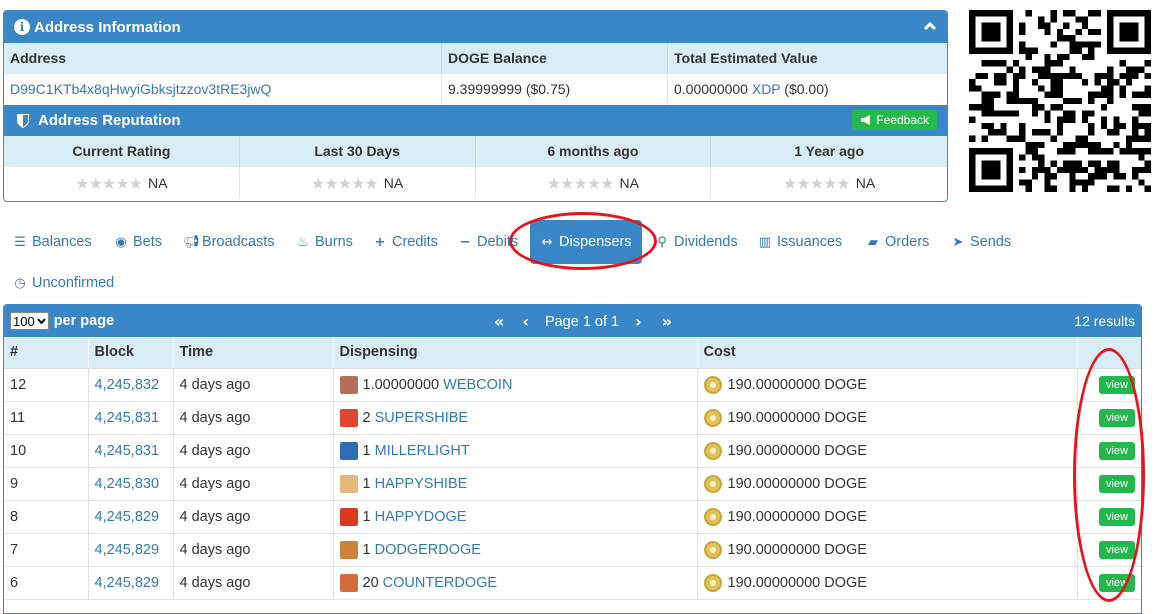 The height and width of the screenshot is (614, 1159). Describe the element at coordinates (488, 242) in the screenshot. I see `tab-debits: − Debits` at that location.